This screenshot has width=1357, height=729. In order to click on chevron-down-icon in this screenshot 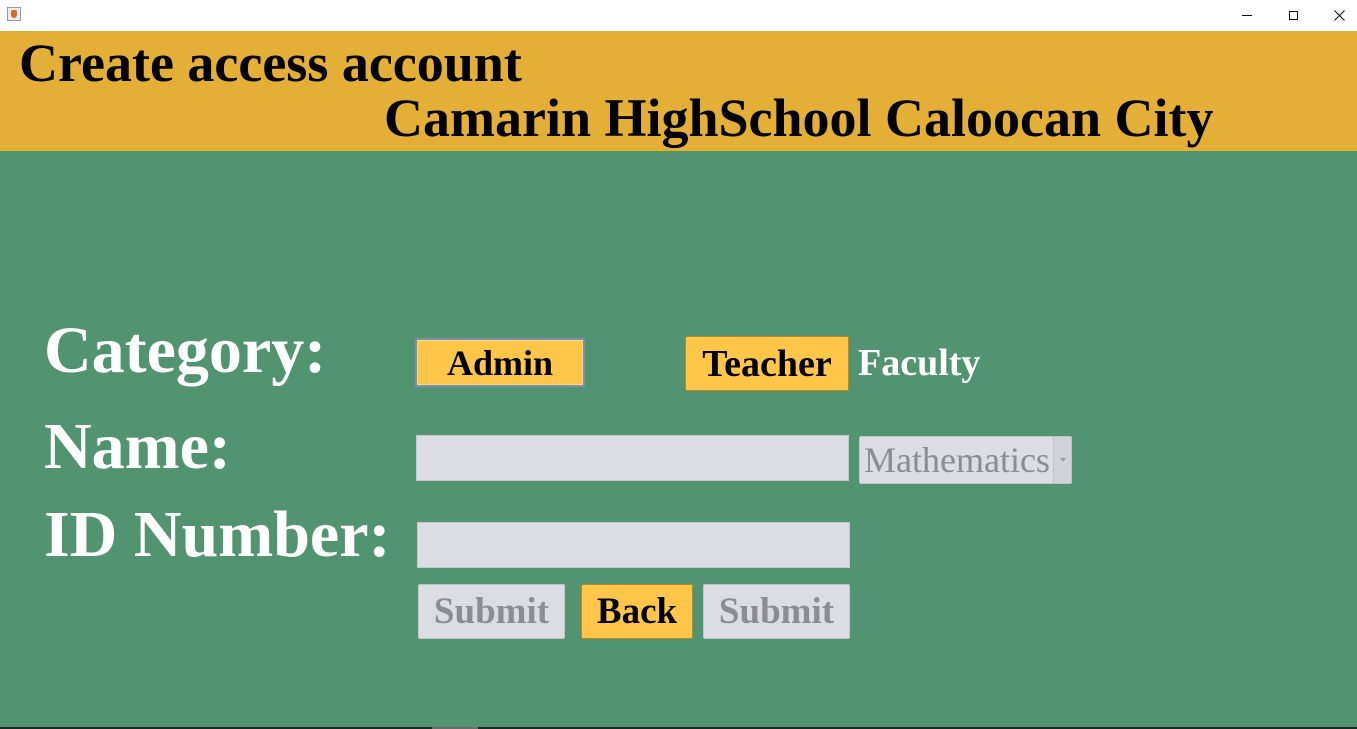, I will do `click(1062, 460)`.